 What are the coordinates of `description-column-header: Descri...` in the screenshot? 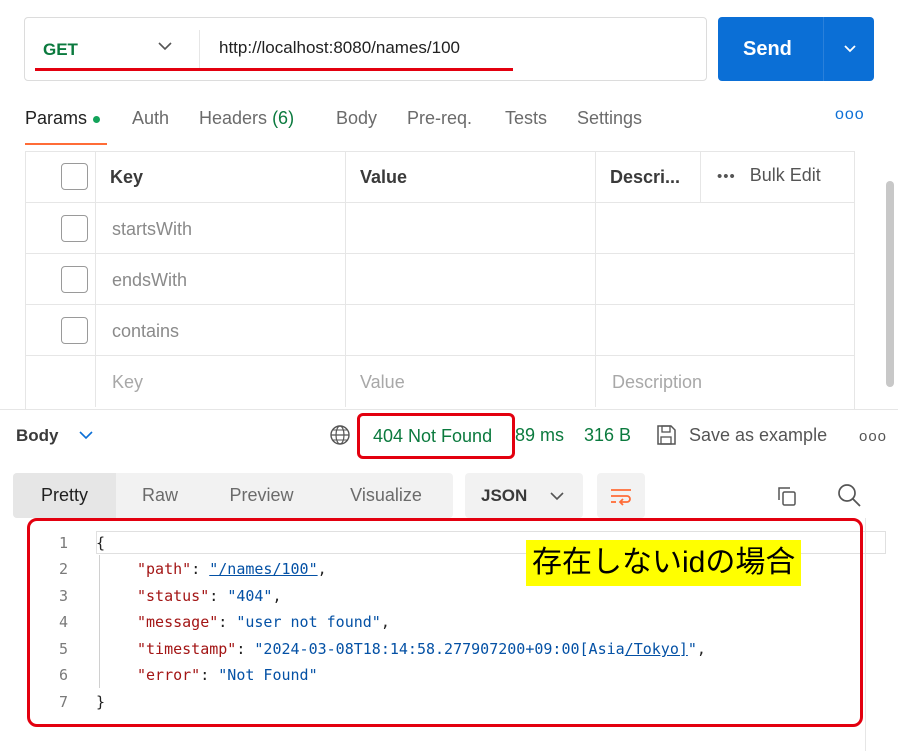 It's located at (647, 176).